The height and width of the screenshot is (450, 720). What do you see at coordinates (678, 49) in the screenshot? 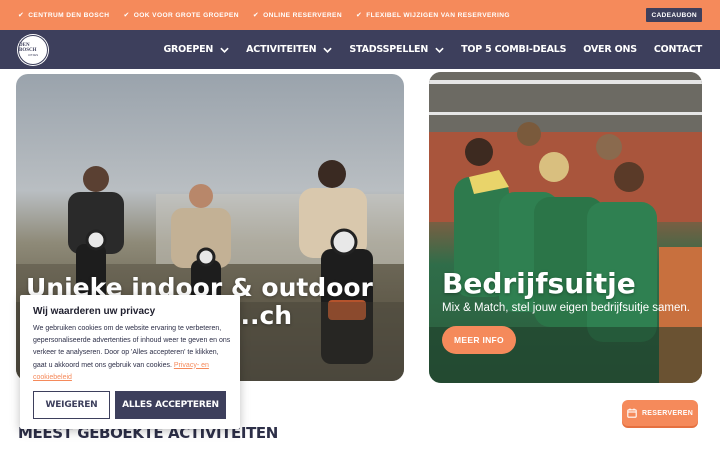
I see `nav-item-contact: CONTACT` at bounding box center [678, 49].